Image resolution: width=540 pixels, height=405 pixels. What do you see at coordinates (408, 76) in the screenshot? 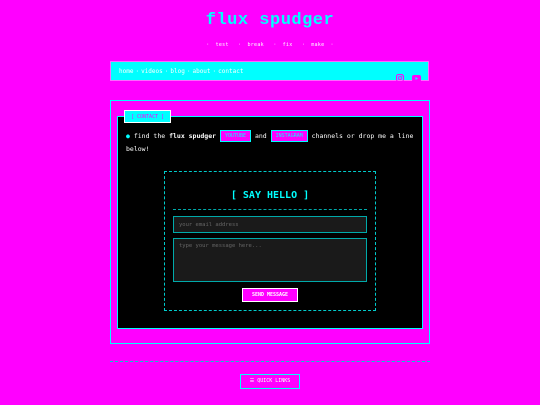
I see `social-icons` at bounding box center [408, 76].